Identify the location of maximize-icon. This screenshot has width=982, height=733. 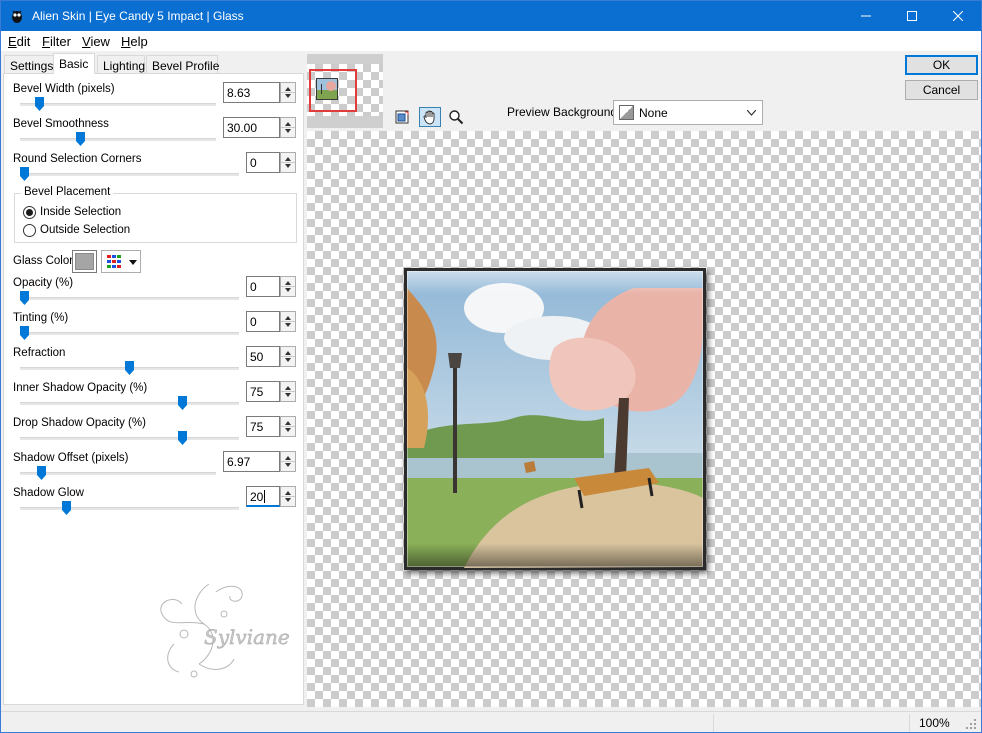
(912, 16).